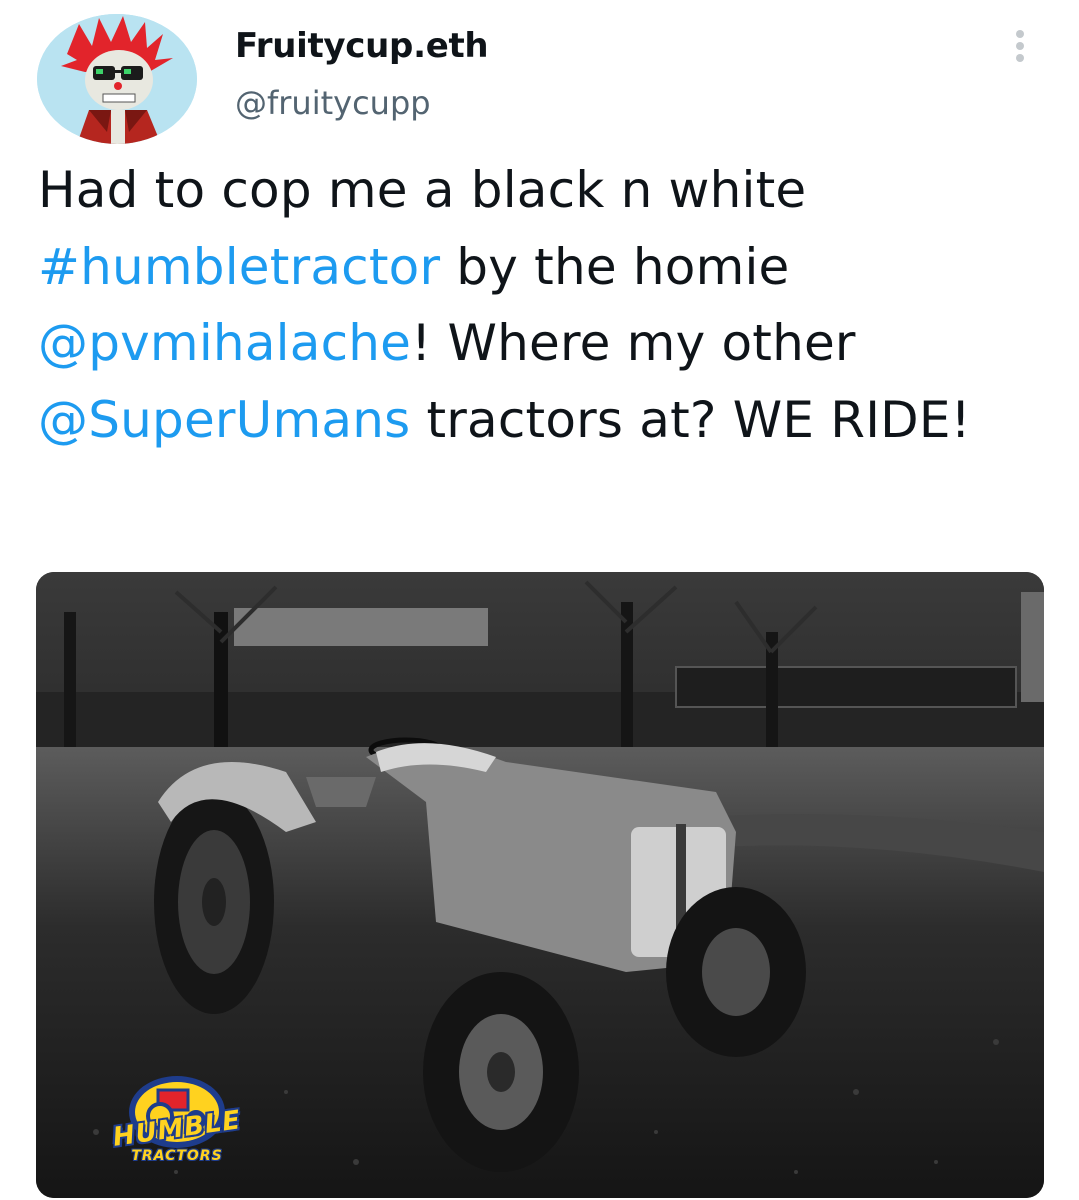 This screenshot has width=1079, height=1200. I want to click on cartoon-character-avatar-icon, so click(117, 79).